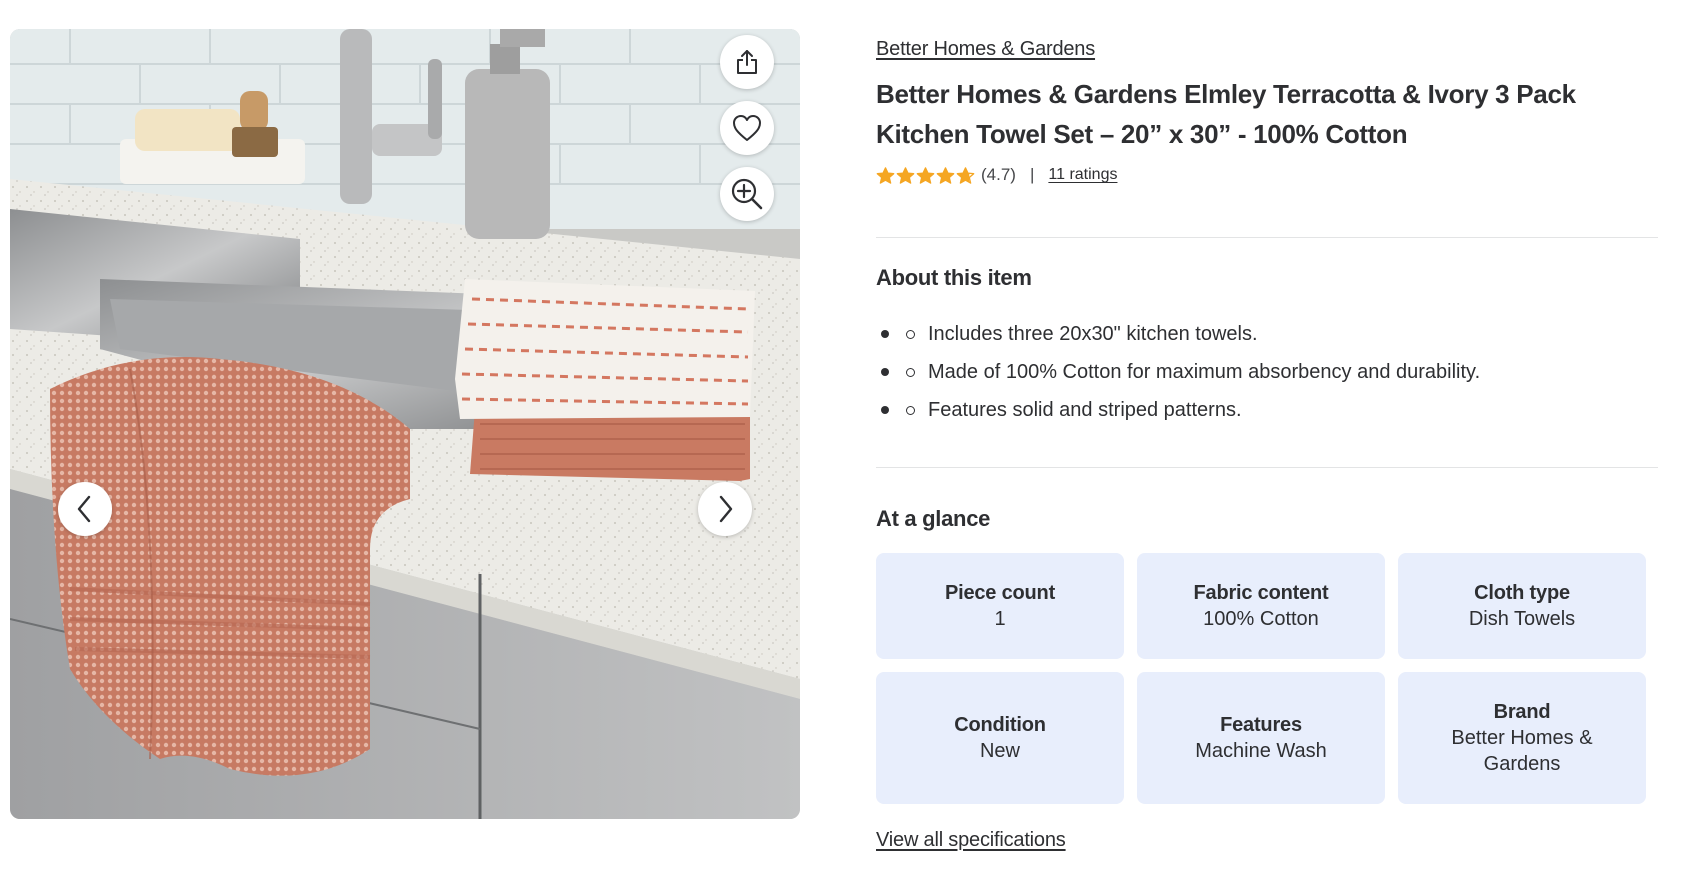  Describe the element at coordinates (1082, 175) in the screenshot. I see `ratings-count-link: 11 ratings` at that location.